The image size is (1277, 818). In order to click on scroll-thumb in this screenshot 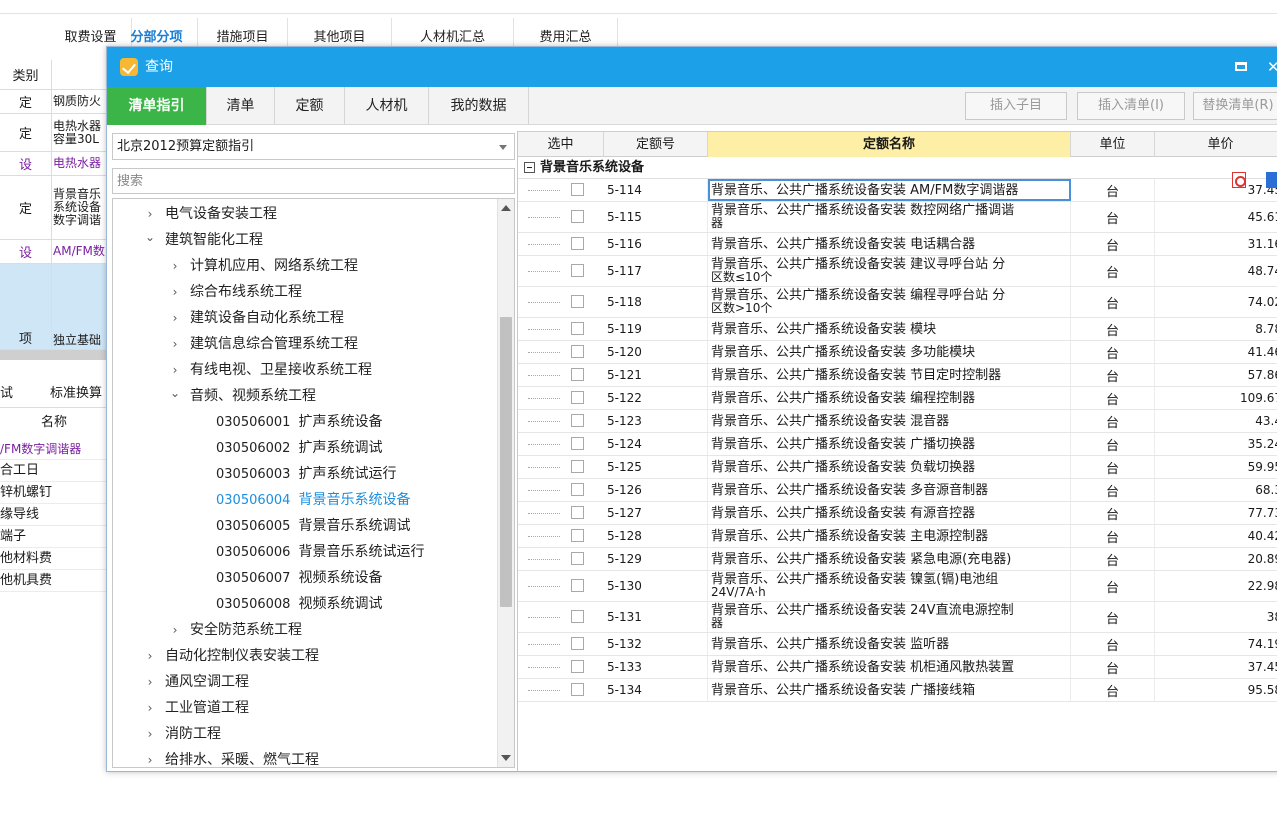, I will do `click(506, 462)`.